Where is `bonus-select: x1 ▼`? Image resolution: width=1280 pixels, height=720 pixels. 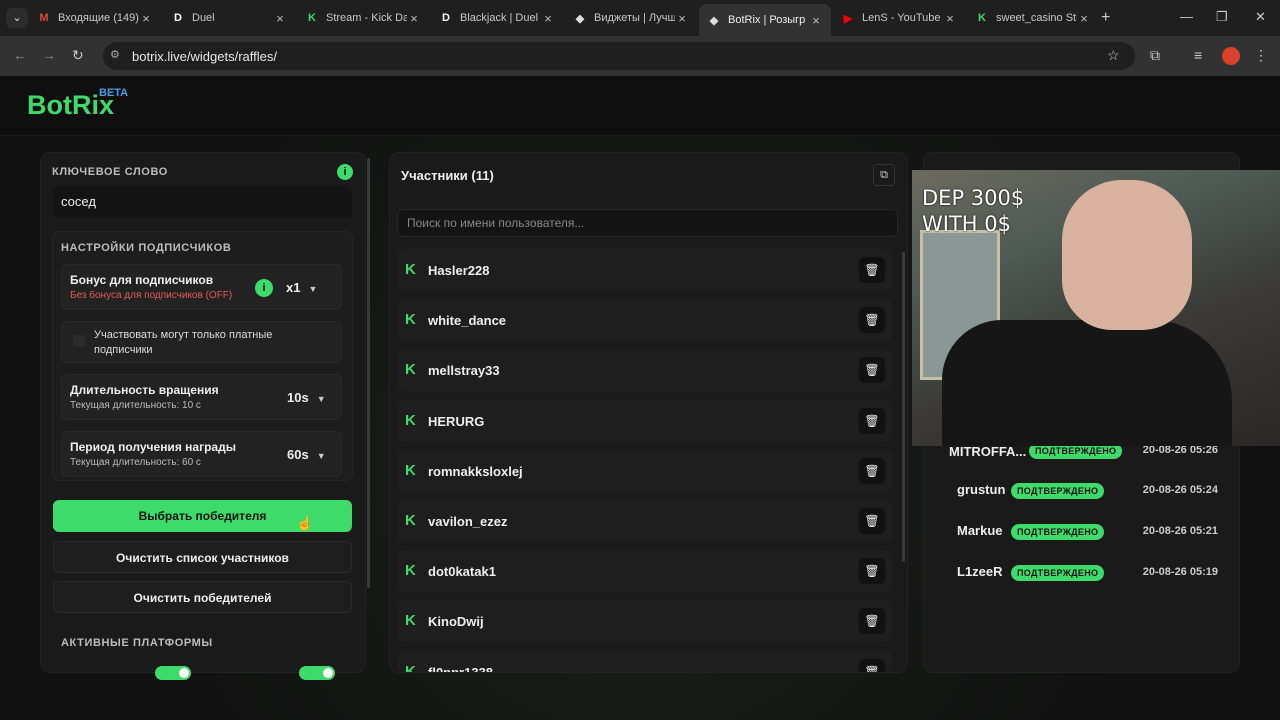 bonus-select: x1 ▼ is located at coordinates (301, 287).